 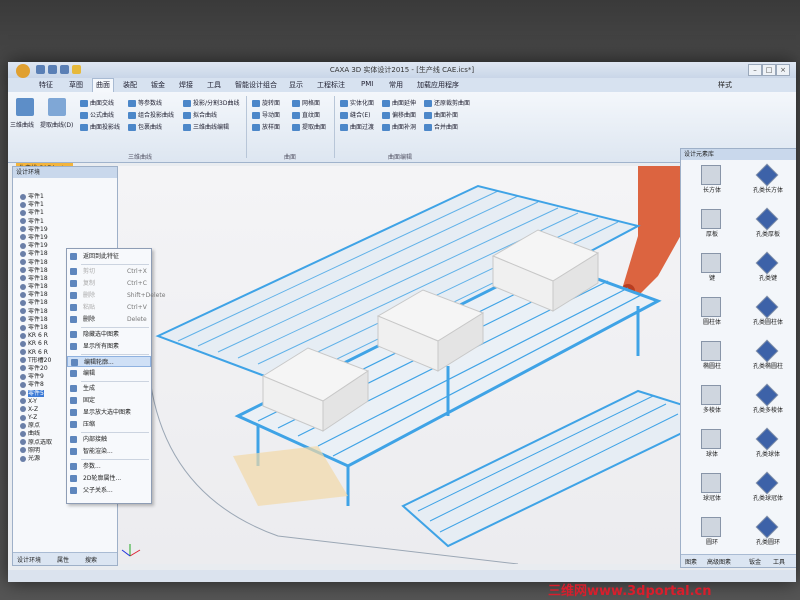 What do you see at coordinates (63, 559) in the screenshot?
I see `tab-properties: 属性` at bounding box center [63, 559].